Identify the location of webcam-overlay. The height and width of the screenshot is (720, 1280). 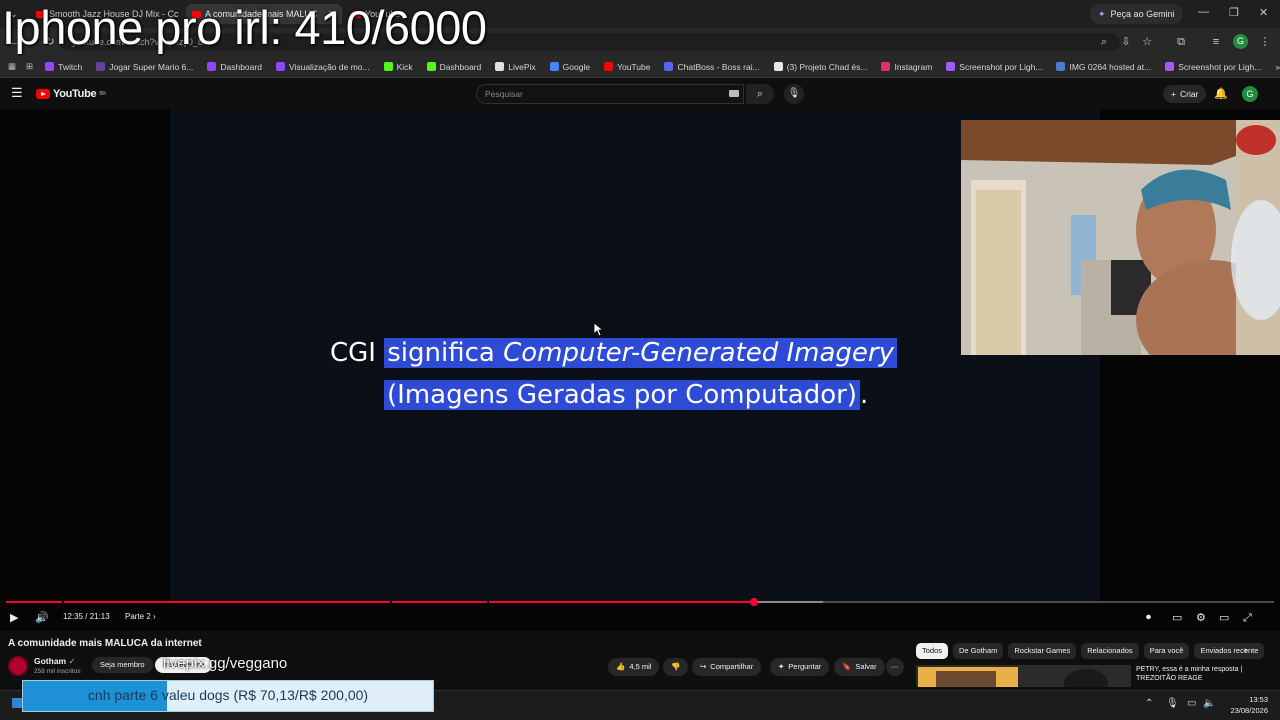
(1120, 237).